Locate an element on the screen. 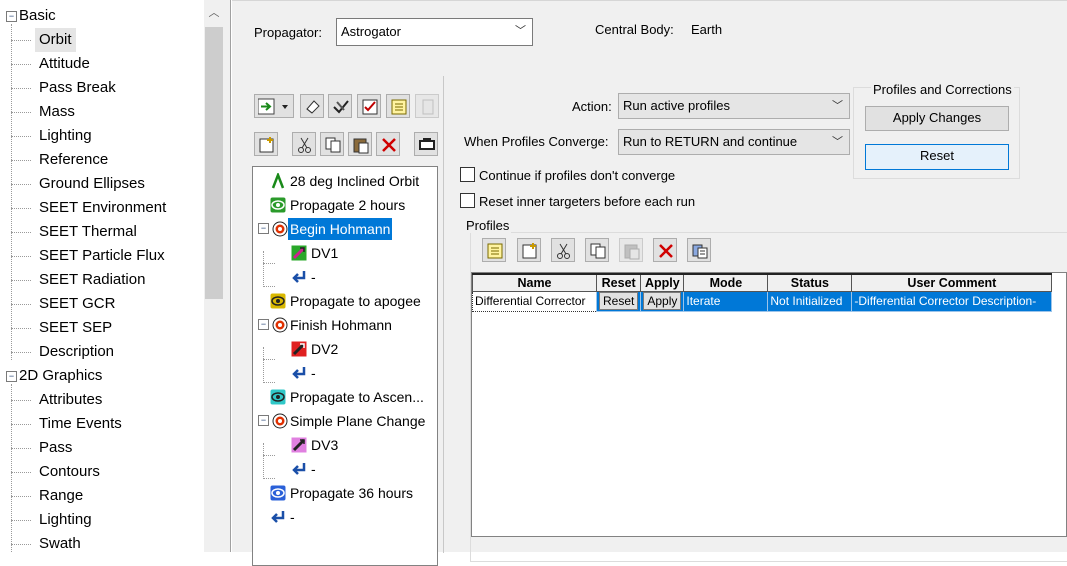  mode-cell: Iterate is located at coordinates (726, 301).